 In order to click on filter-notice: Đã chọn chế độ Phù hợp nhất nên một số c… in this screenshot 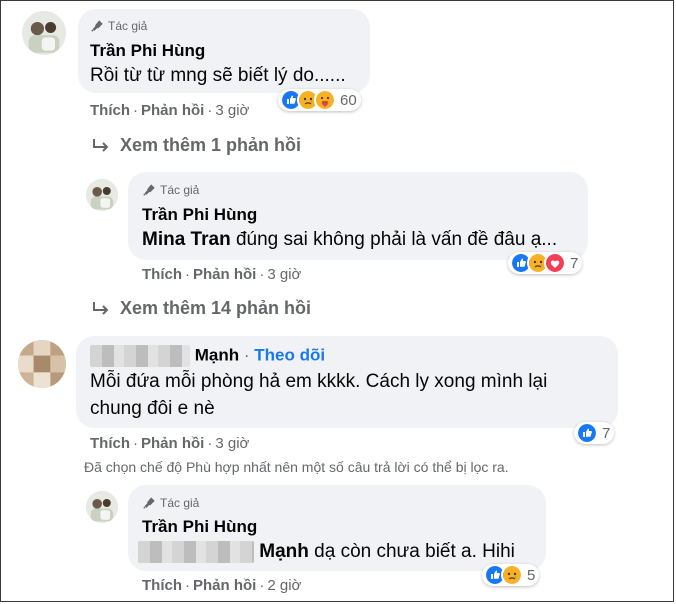, I will do `click(296, 467)`.